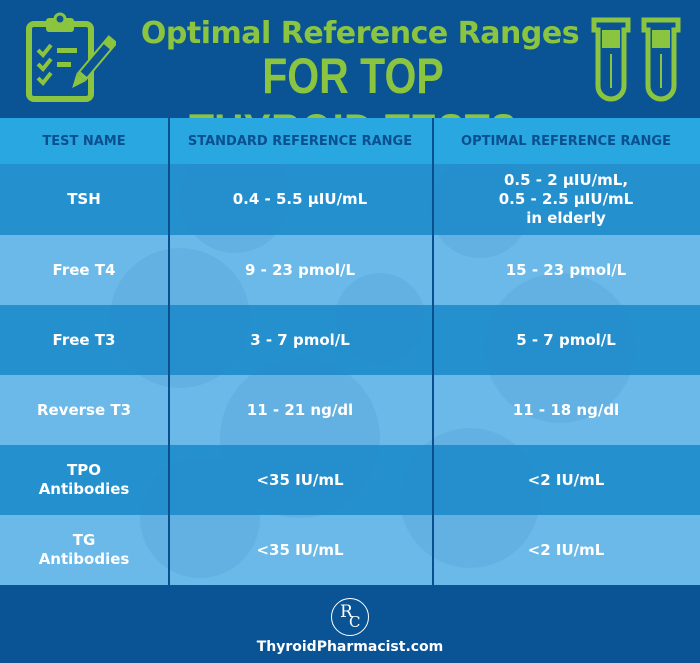 Image resolution: width=700 pixels, height=663 pixels. I want to click on table-row: Free T3 3 - 7 pmol/L 5 - 7 pmol/L, so click(350, 340).